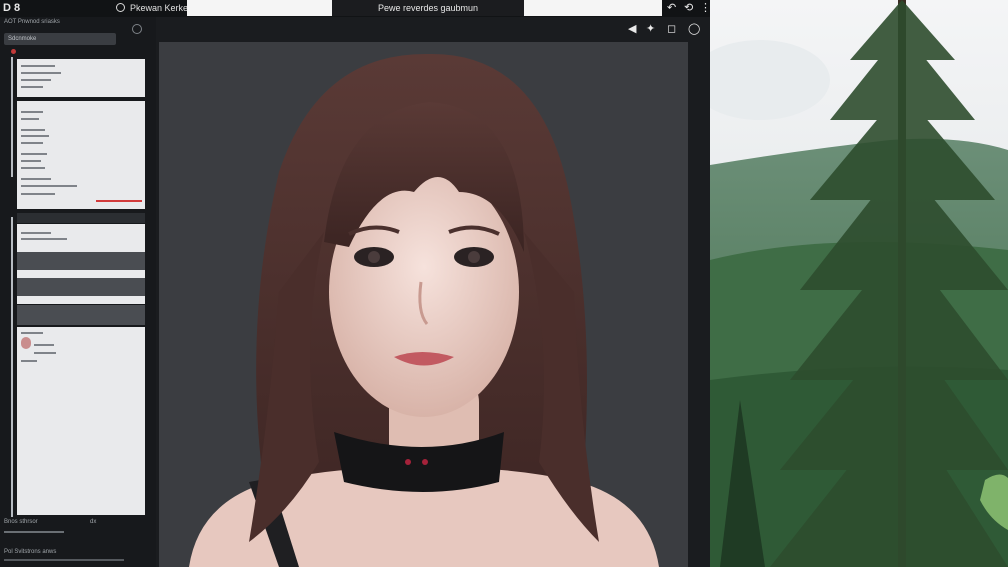  I want to click on panel-header: AOT Pnwnod sriasks, so click(32, 22).